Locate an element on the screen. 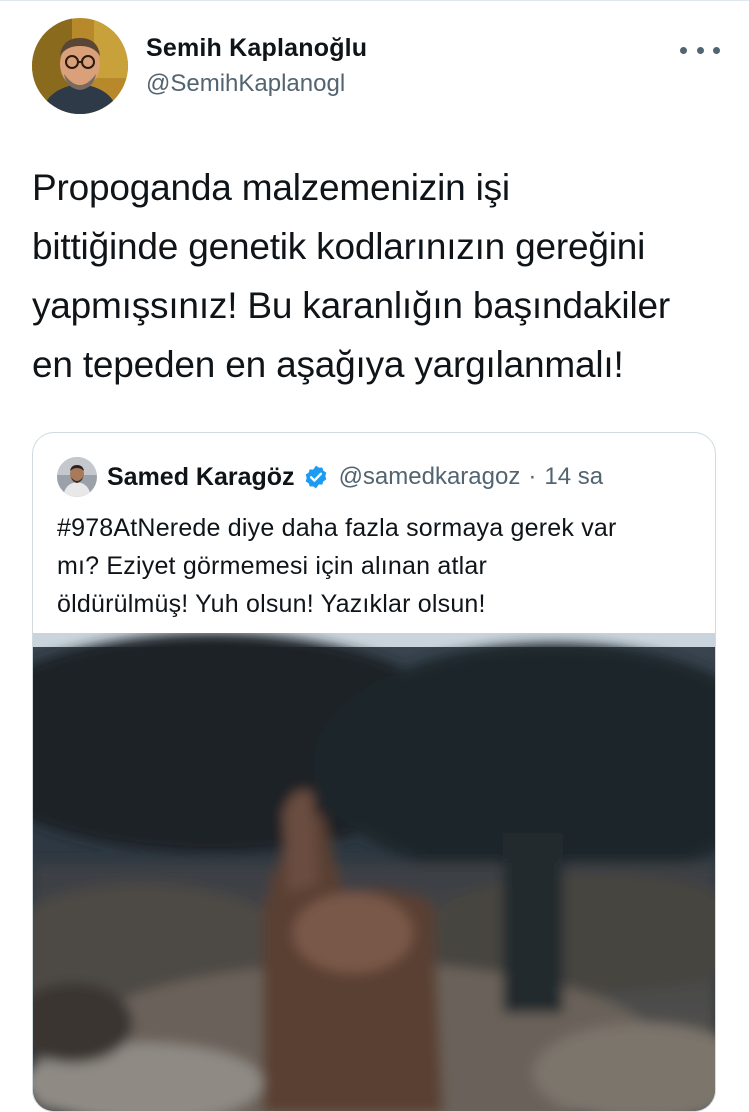 This screenshot has width=749, height=1112. more-options-button is located at coordinates (700, 50).